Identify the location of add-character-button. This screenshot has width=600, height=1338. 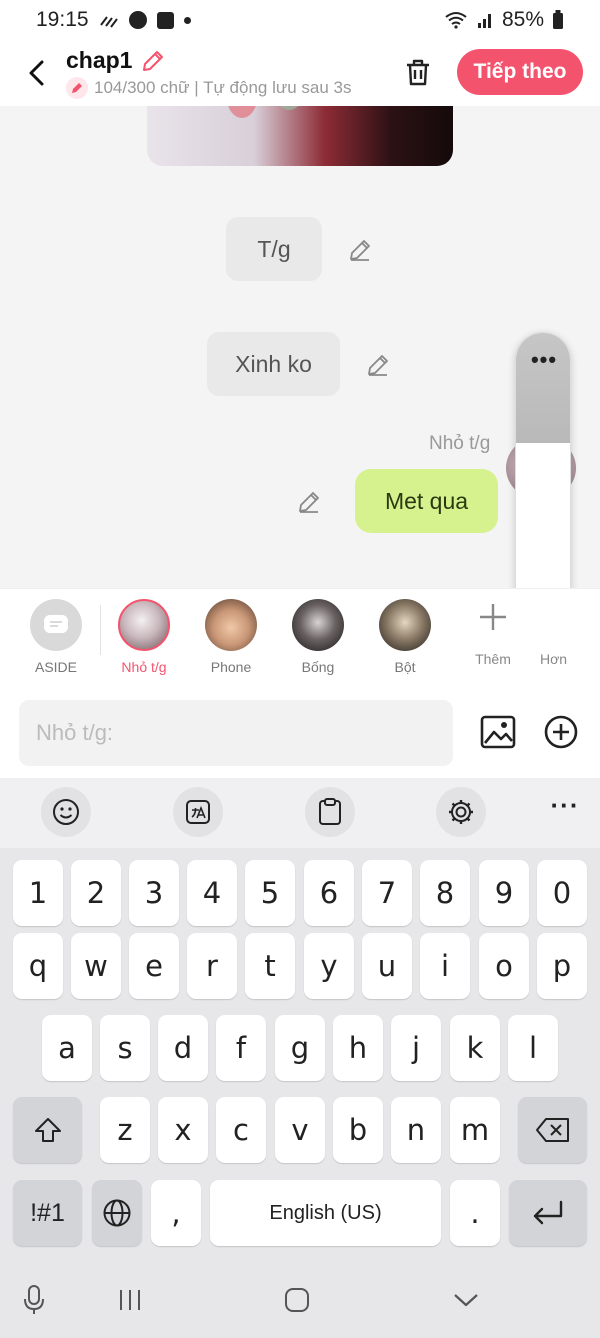
(493, 617).